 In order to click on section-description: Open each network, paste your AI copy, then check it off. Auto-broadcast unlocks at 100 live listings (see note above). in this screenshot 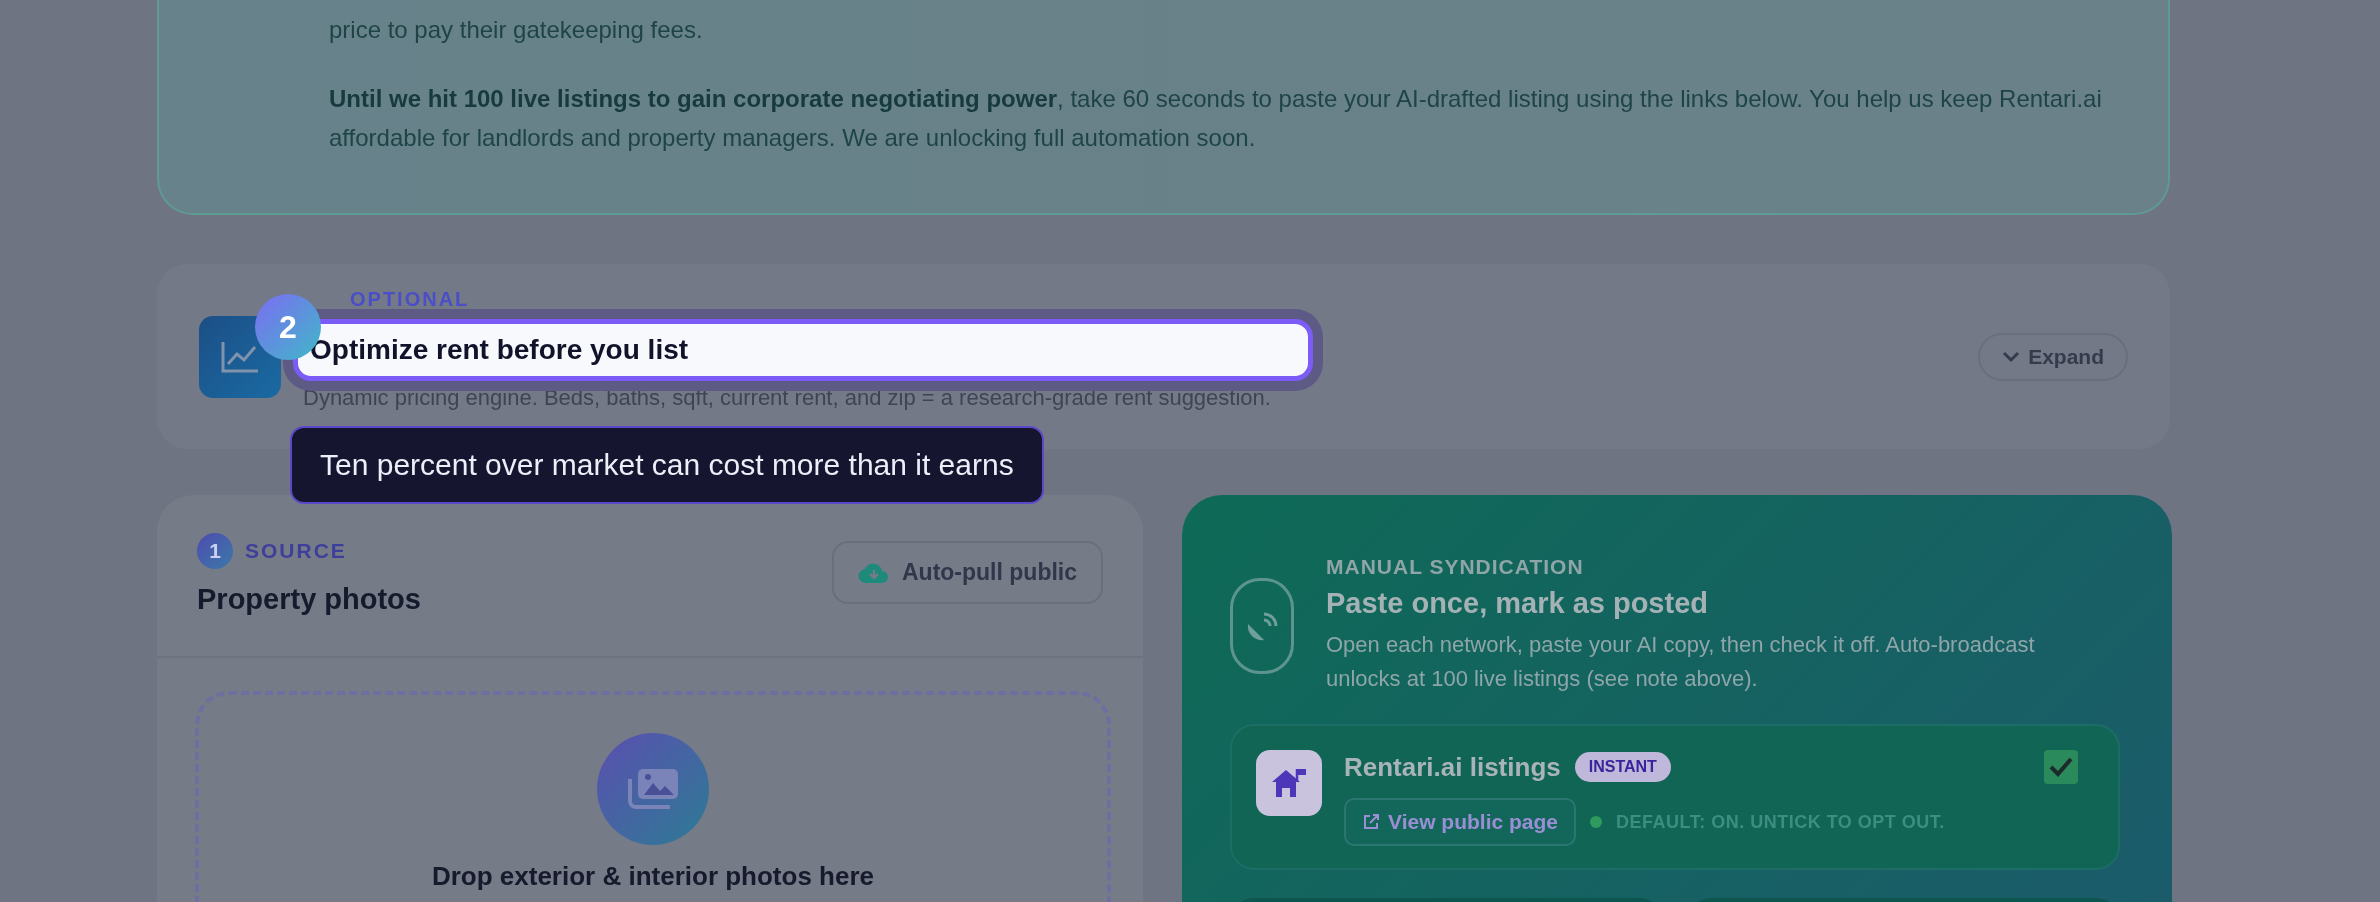, I will do `click(1681, 662)`.